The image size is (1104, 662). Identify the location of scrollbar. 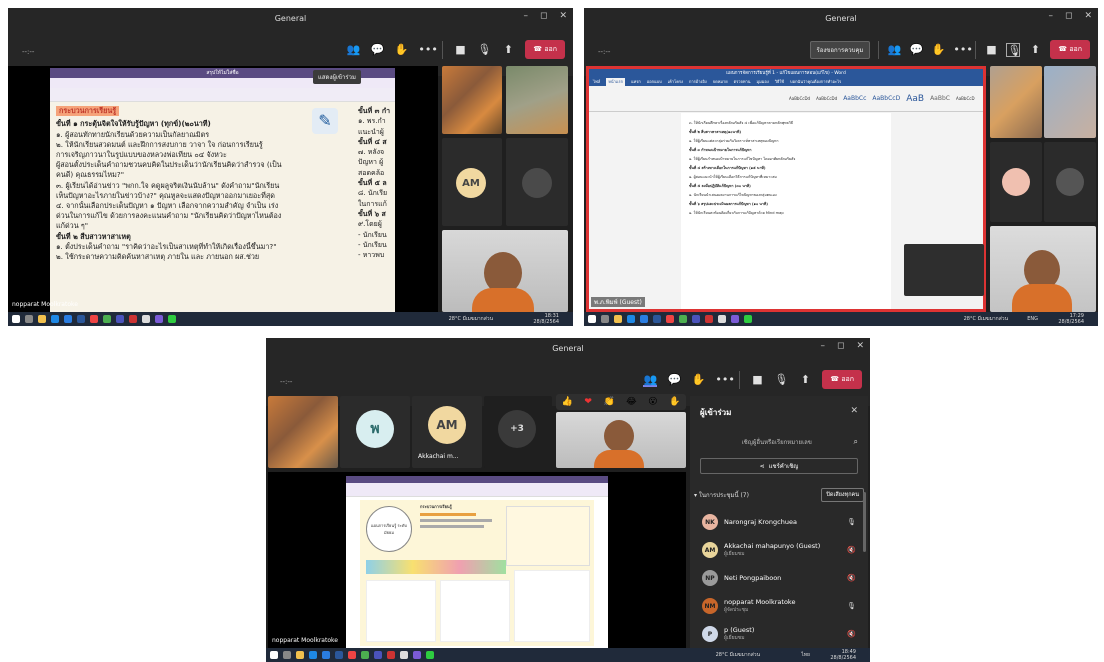
(864, 522).